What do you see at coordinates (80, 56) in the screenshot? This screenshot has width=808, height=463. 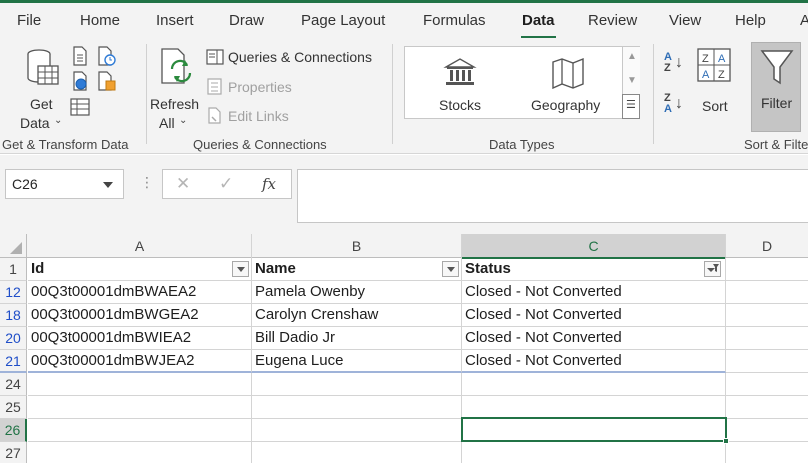 I see `from-text-icon` at bounding box center [80, 56].